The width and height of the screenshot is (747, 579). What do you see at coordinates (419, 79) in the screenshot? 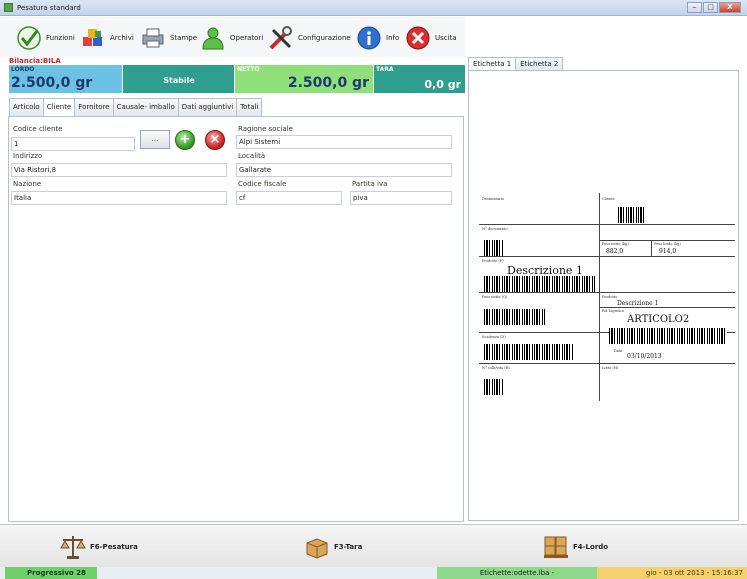
I see `tara-box: TARA 0,0 gr` at bounding box center [419, 79].